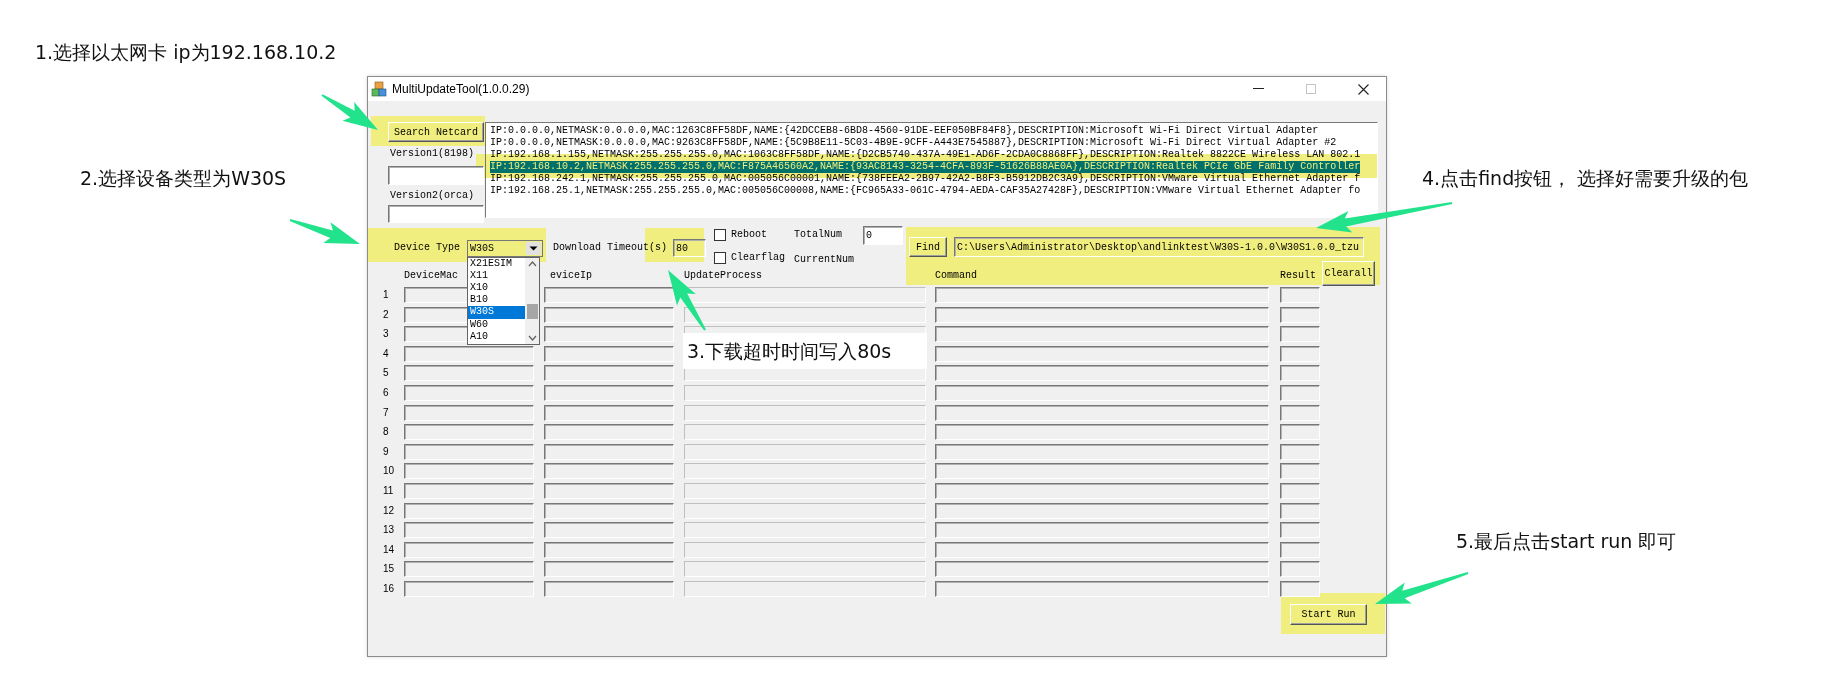  Describe the element at coordinates (389, 549) in the screenshot. I see `row-number: 14` at that location.